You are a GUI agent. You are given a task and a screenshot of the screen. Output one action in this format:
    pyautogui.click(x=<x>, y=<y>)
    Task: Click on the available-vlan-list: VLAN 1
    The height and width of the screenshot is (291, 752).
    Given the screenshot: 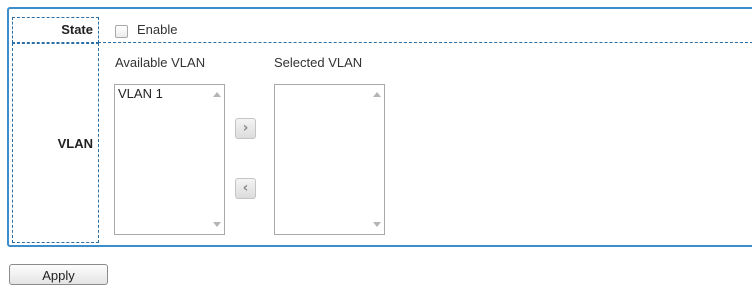 What is the action you would take?
    pyautogui.click(x=169, y=159)
    